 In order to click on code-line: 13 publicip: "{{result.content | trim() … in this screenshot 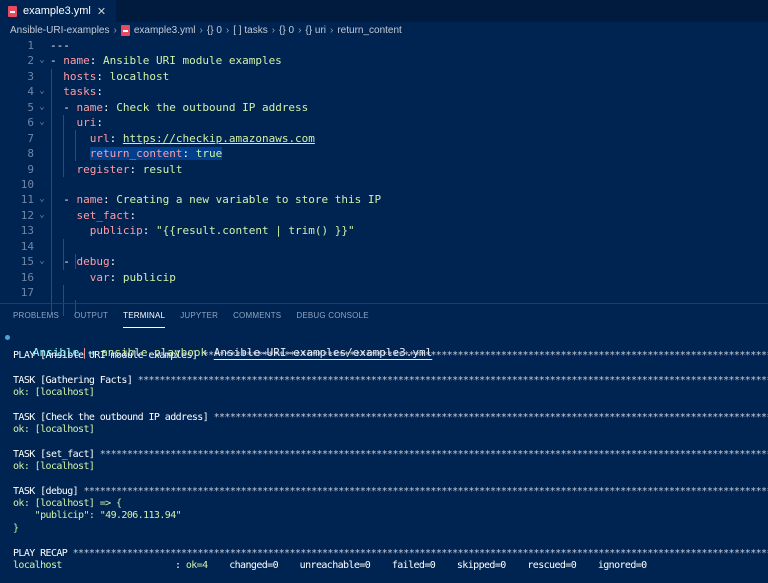, I will do `click(384, 230)`.